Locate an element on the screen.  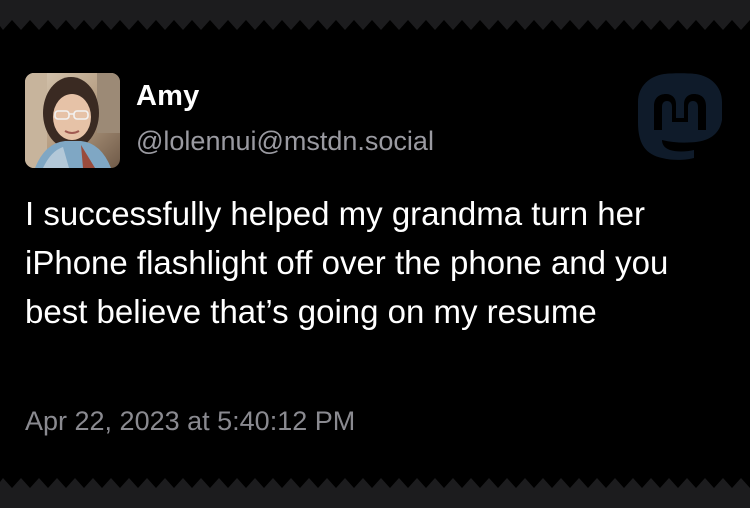
avatar-photo is located at coordinates (72, 120).